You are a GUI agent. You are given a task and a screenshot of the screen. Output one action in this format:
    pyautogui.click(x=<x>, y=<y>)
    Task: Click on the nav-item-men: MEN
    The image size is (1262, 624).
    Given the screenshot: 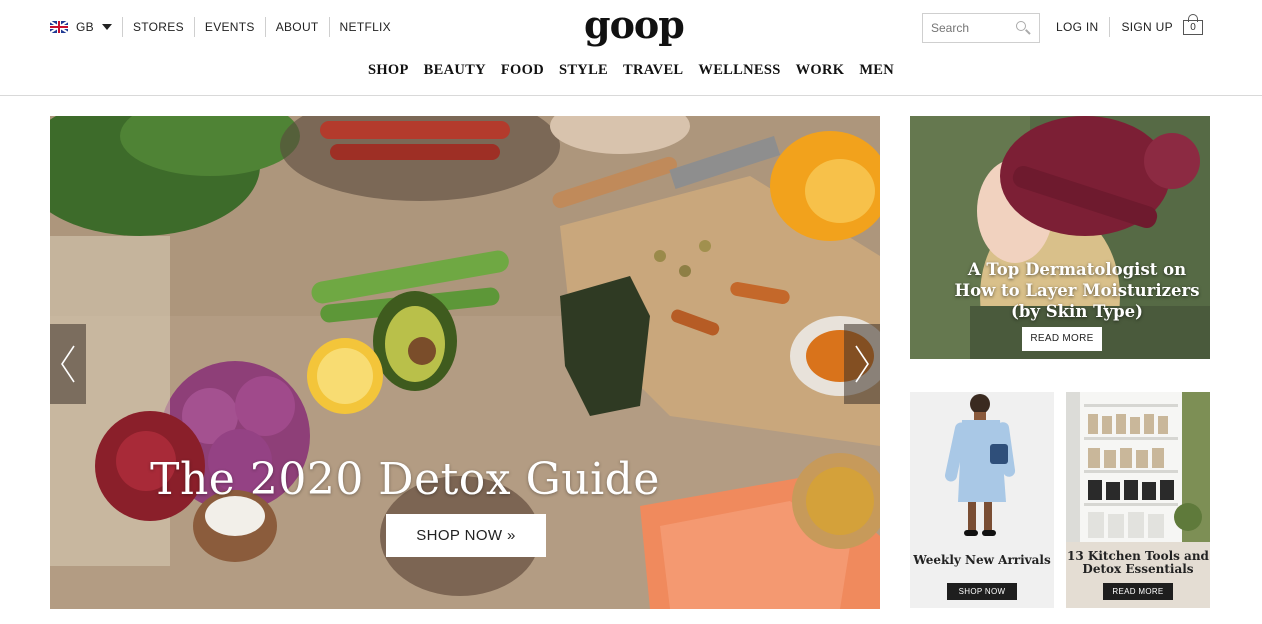 What is the action you would take?
    pyautogui.click(x=876, y=70)
    